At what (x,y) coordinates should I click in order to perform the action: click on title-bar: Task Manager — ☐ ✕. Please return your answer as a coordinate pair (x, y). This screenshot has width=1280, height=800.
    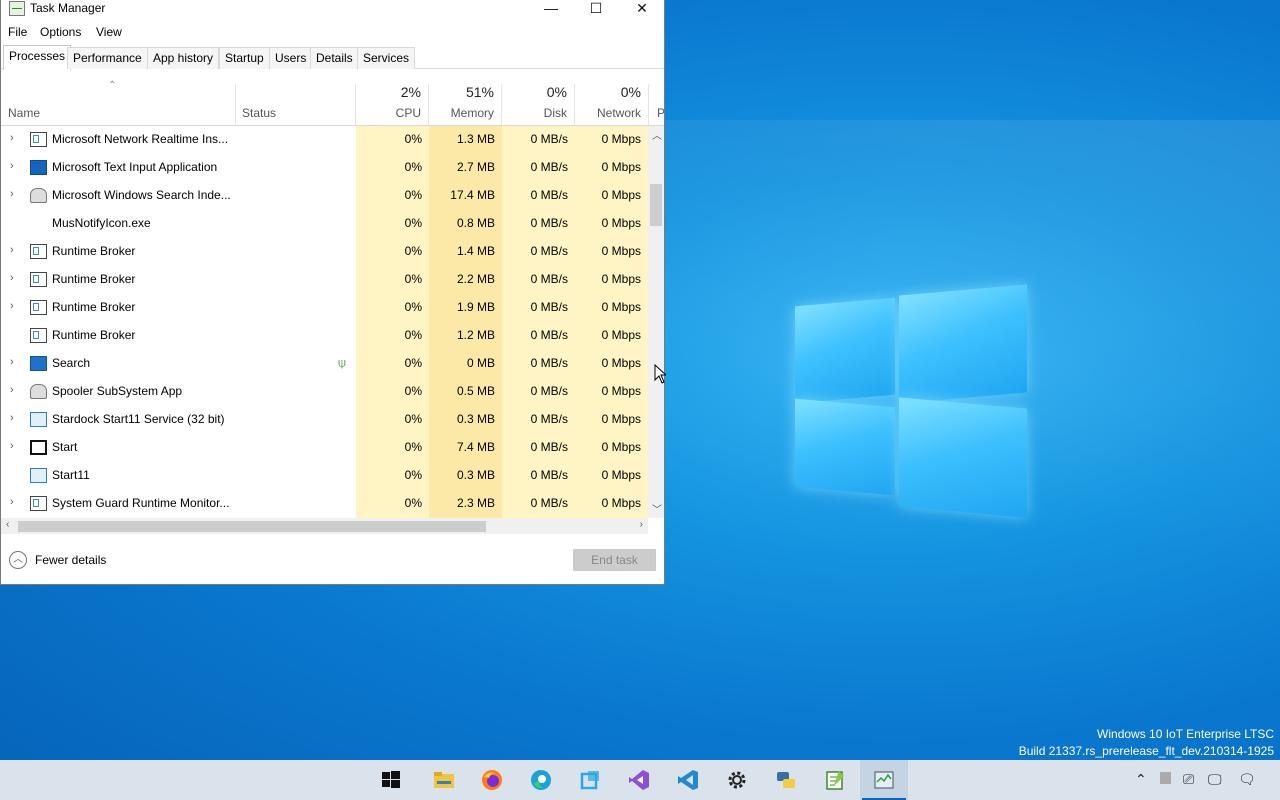
    Looking at the image, I should click on (332, 10).